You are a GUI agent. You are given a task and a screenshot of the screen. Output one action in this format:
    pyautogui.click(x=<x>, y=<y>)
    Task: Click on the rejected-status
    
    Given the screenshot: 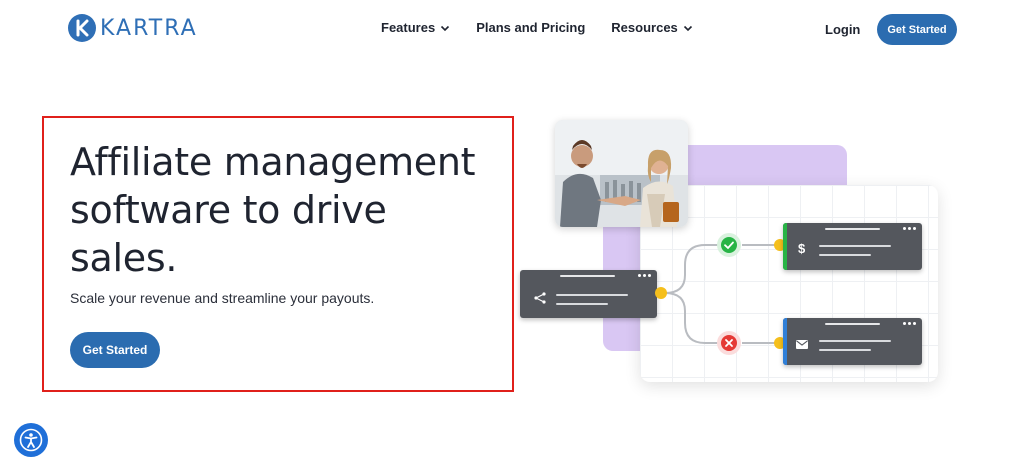 What is the action you would take?
    pyautogui.click(x=729, y=343)
    